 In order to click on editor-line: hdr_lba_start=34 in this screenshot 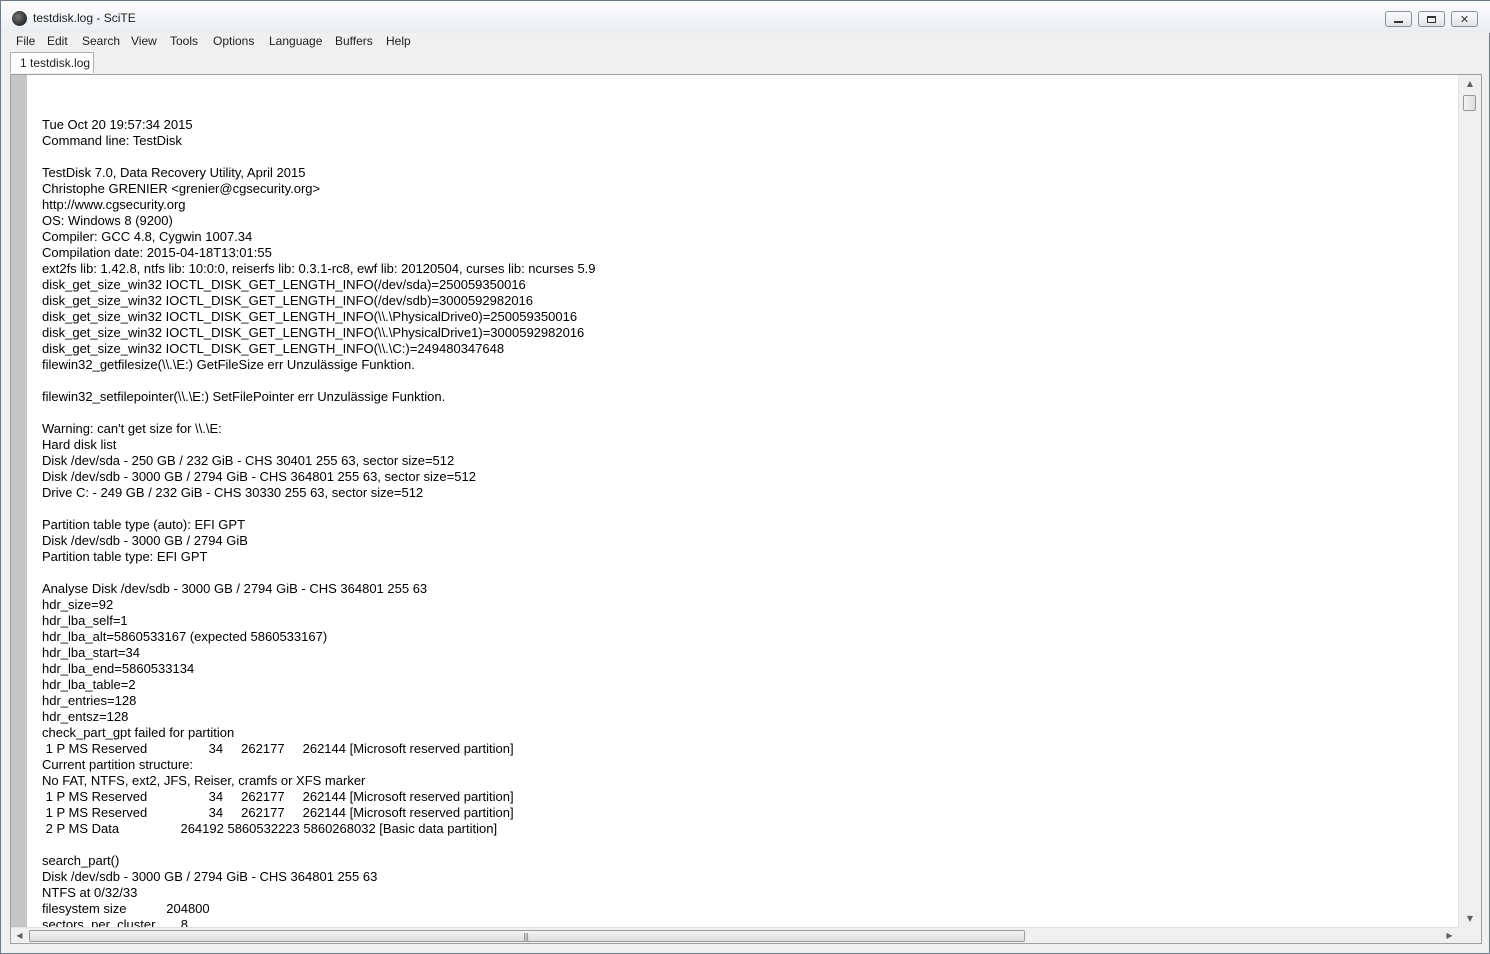, I will do `click(91, 652)`.